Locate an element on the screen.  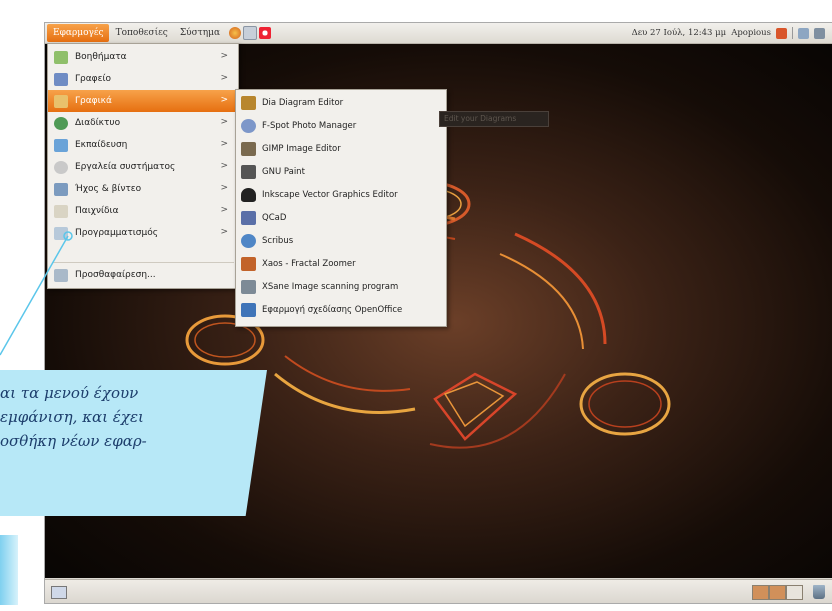
clock: Δευ 27 Ιούλ, 12:43 μμ is located at coordinates (679, 33).